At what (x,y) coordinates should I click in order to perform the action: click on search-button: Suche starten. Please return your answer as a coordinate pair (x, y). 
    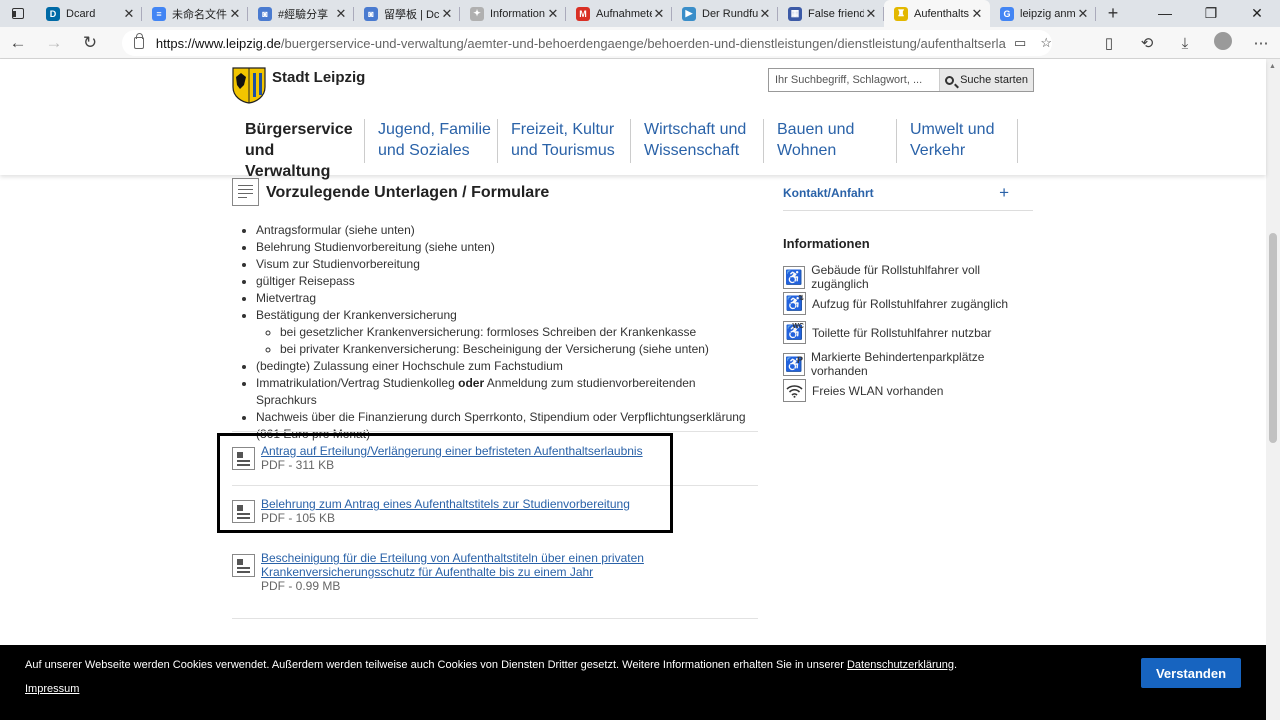
    Looking at the image, I should click on (986, 80).